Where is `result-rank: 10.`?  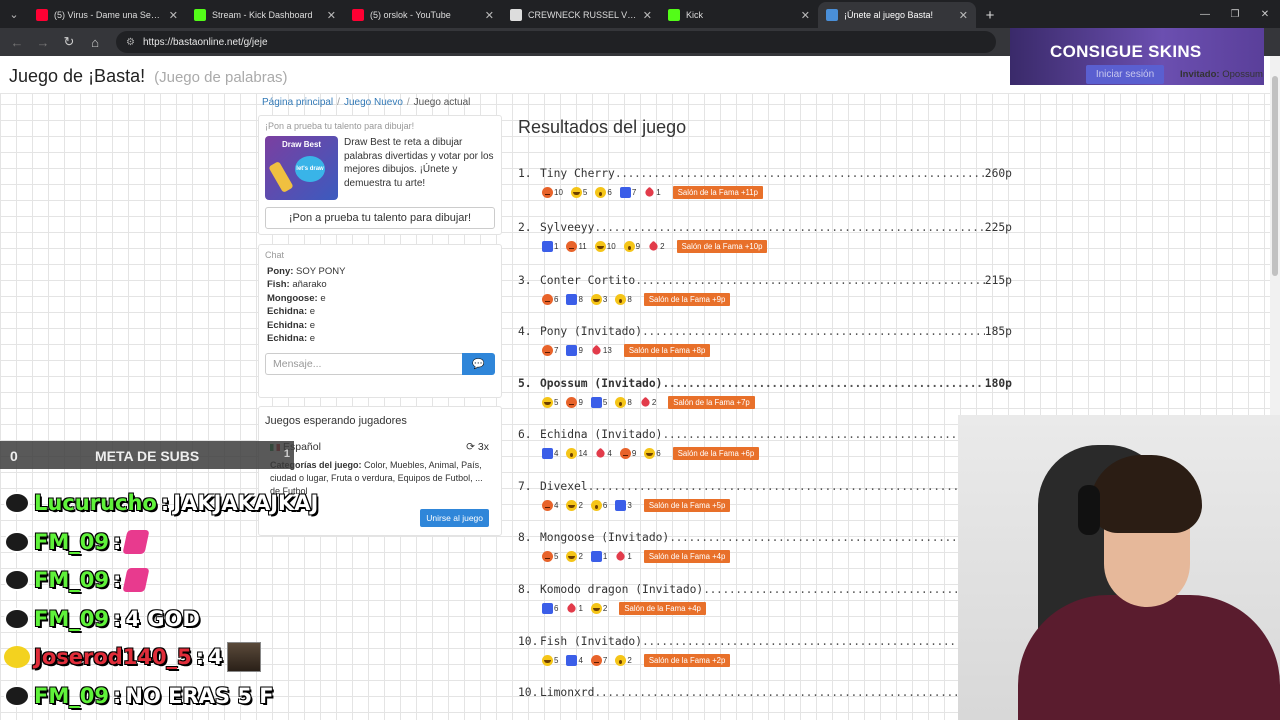 result-rank: 10. is located at coordinates (528, 692).